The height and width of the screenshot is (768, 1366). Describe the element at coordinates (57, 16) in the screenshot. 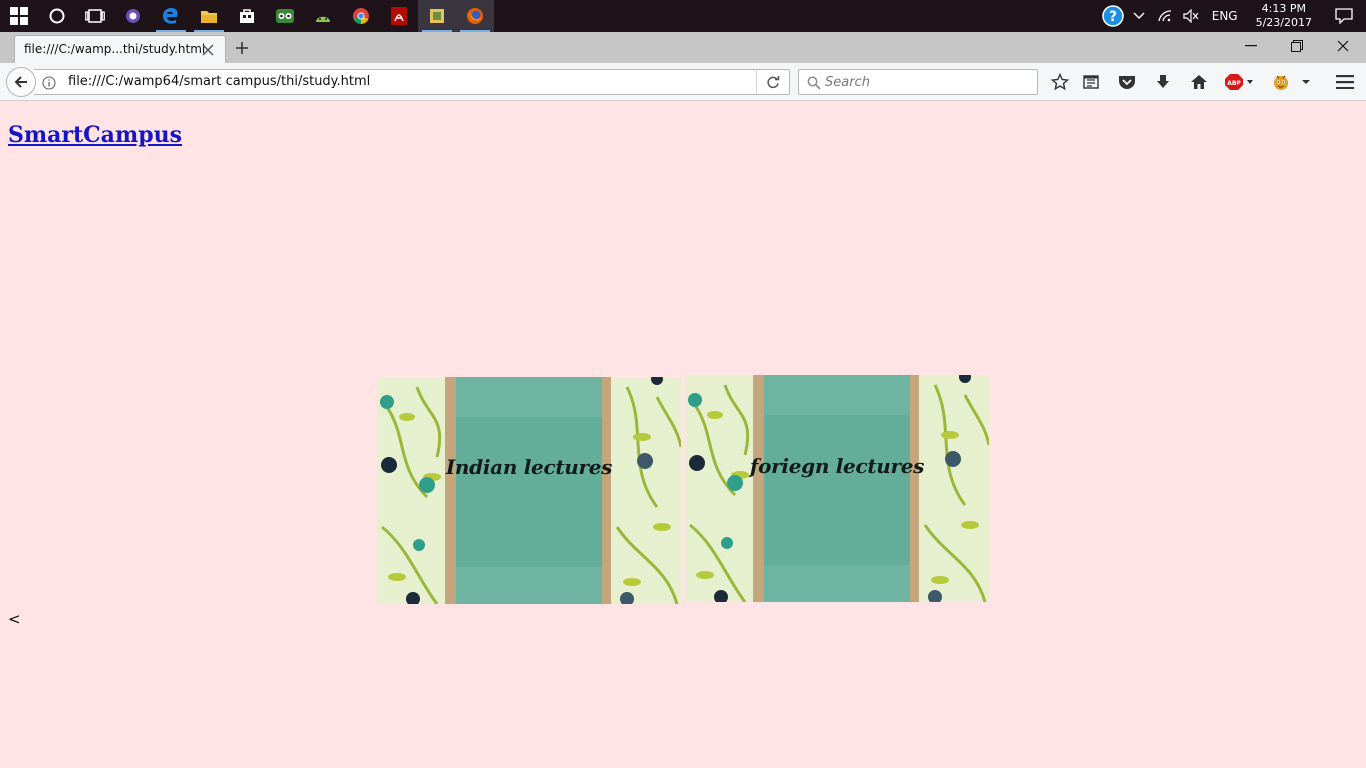

I see `cortana-icon` at that location.